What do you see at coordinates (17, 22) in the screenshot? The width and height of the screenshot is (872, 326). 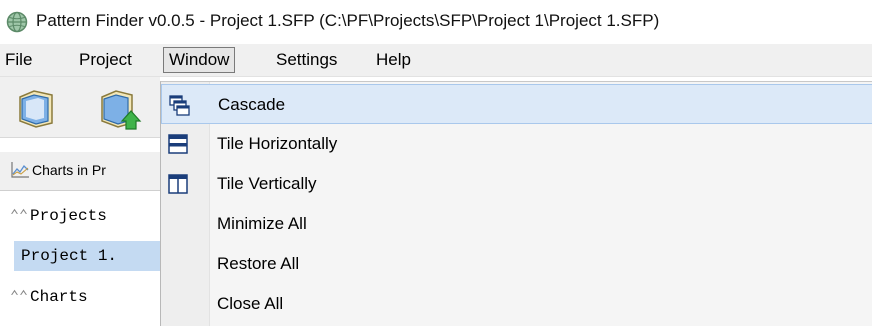 I see `app-globe-icon` at bounding box center [17, 22].